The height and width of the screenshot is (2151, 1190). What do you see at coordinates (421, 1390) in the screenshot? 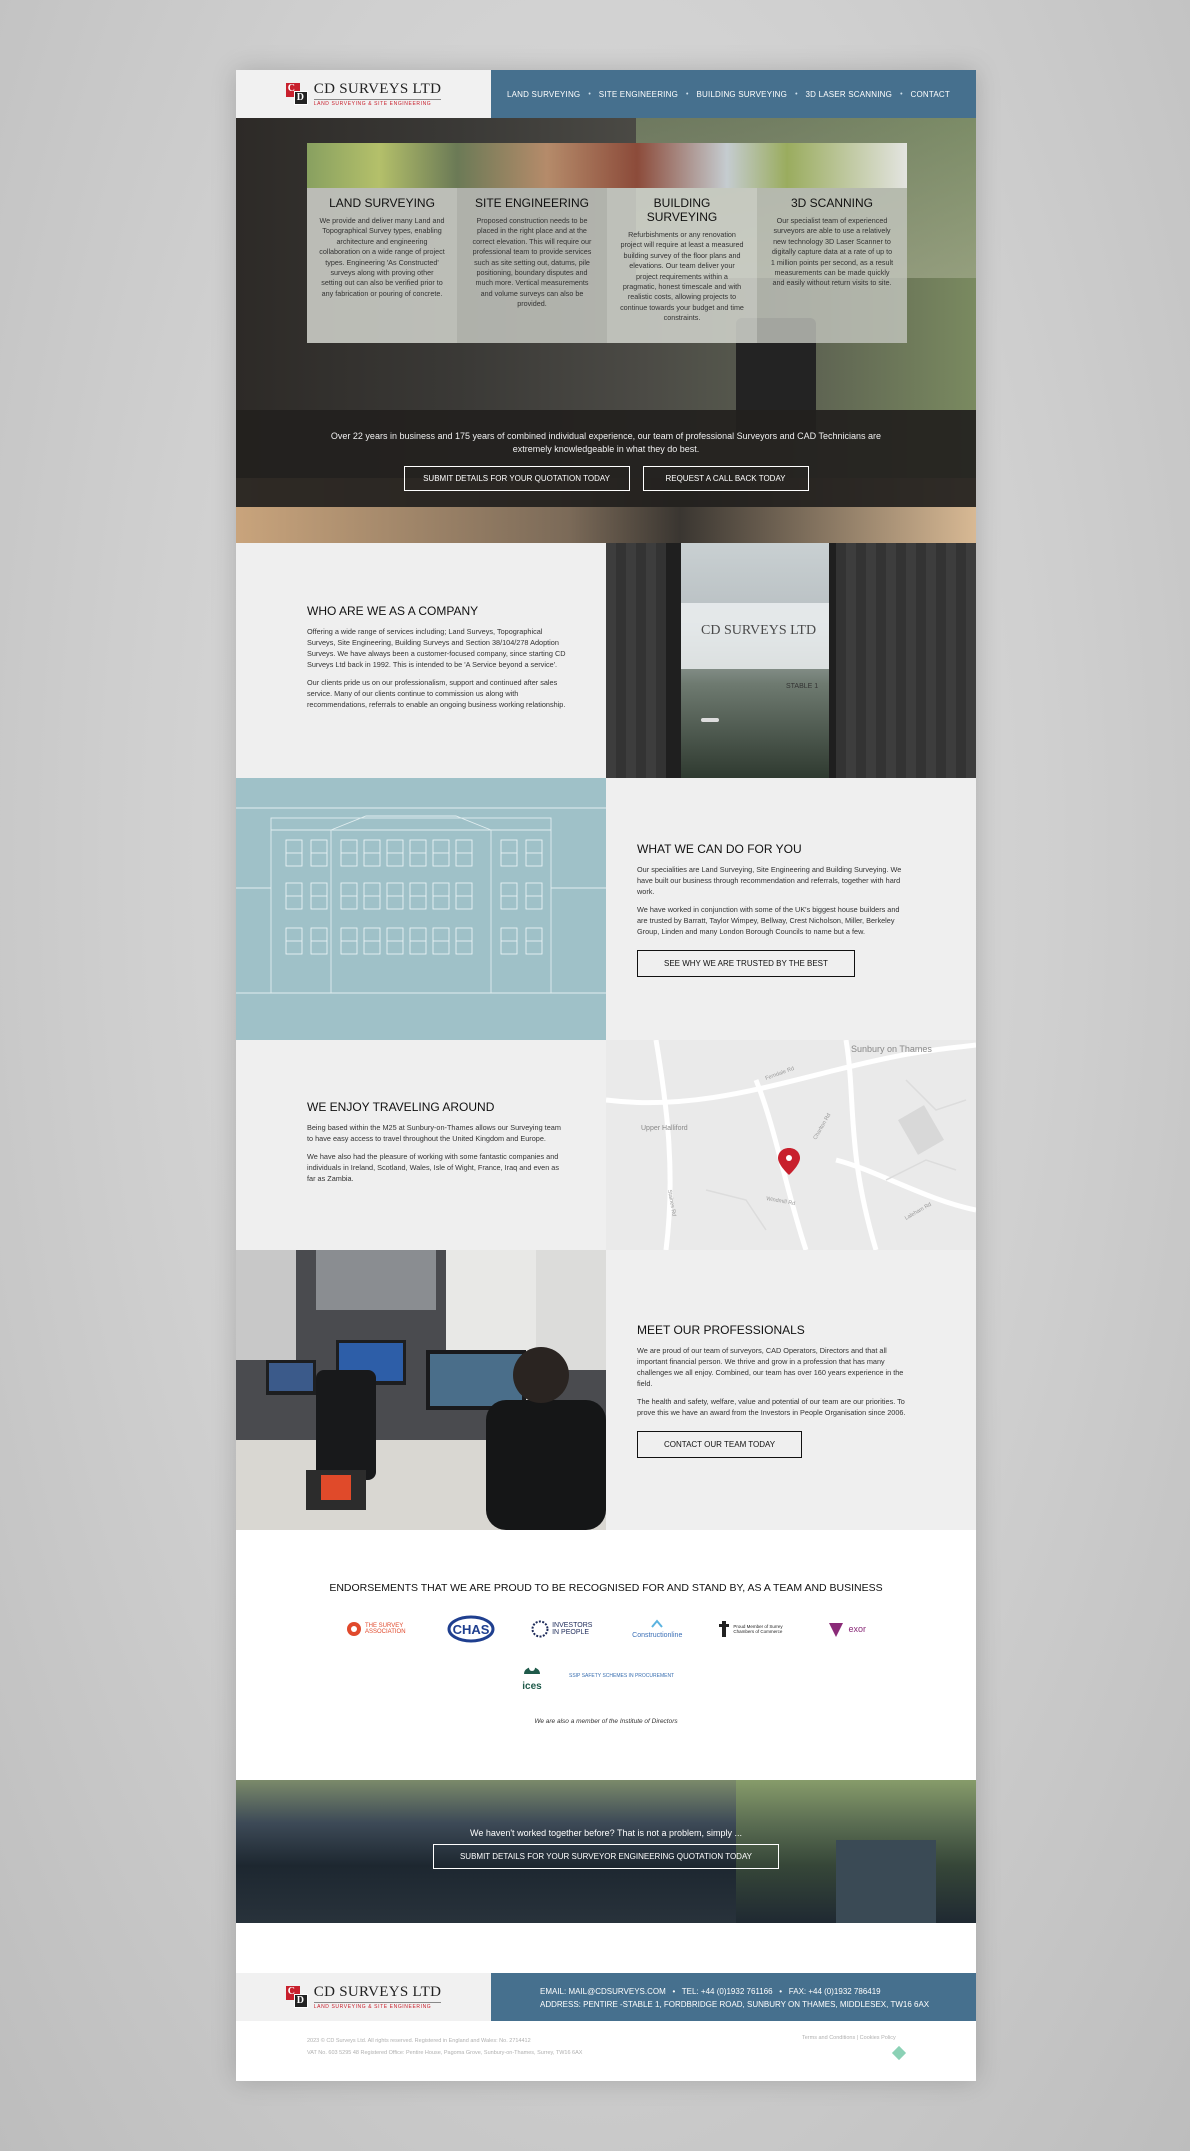
I see `office-photo` at bounding box center [421, 1390].